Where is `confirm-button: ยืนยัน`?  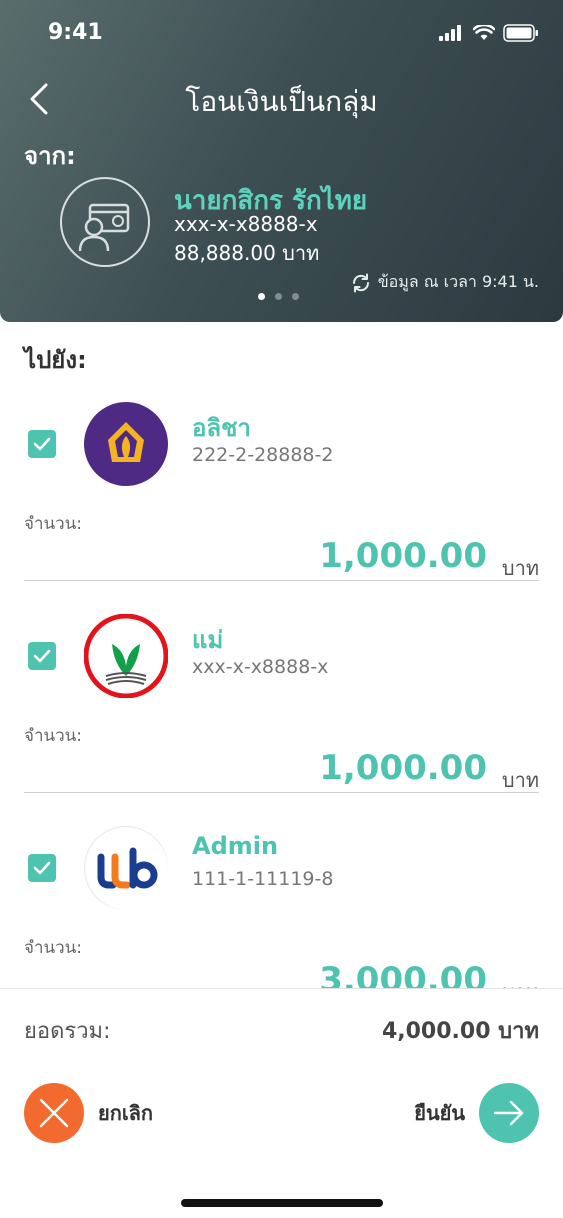
confirm-button: ยืนยัน is located at coordinates (476, 1113).